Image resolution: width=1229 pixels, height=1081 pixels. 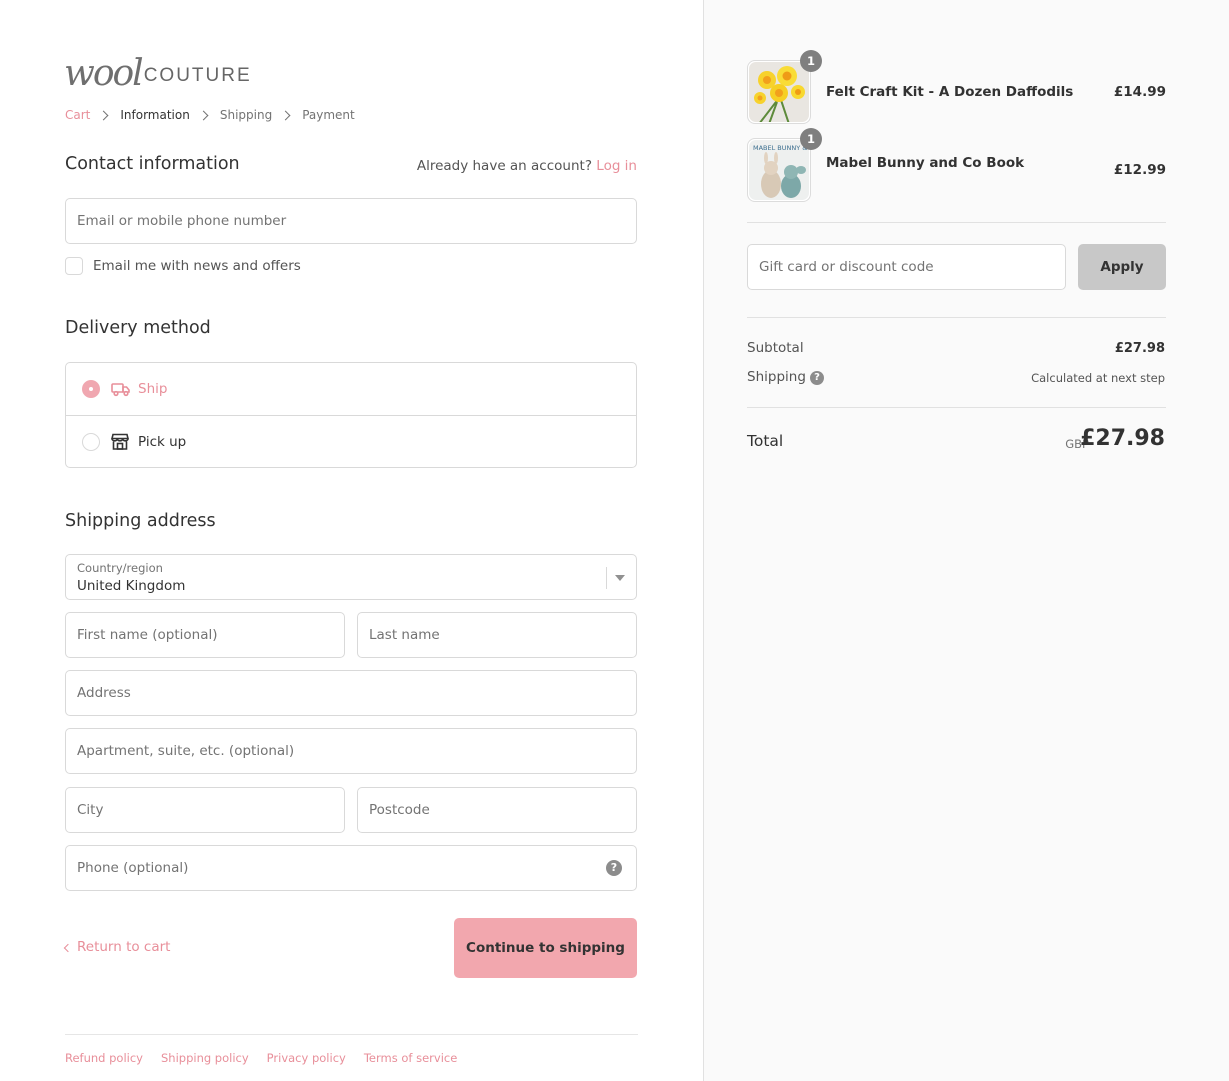 I want to click on store-logo: wool COUTURE, so click(x=158, y=69).